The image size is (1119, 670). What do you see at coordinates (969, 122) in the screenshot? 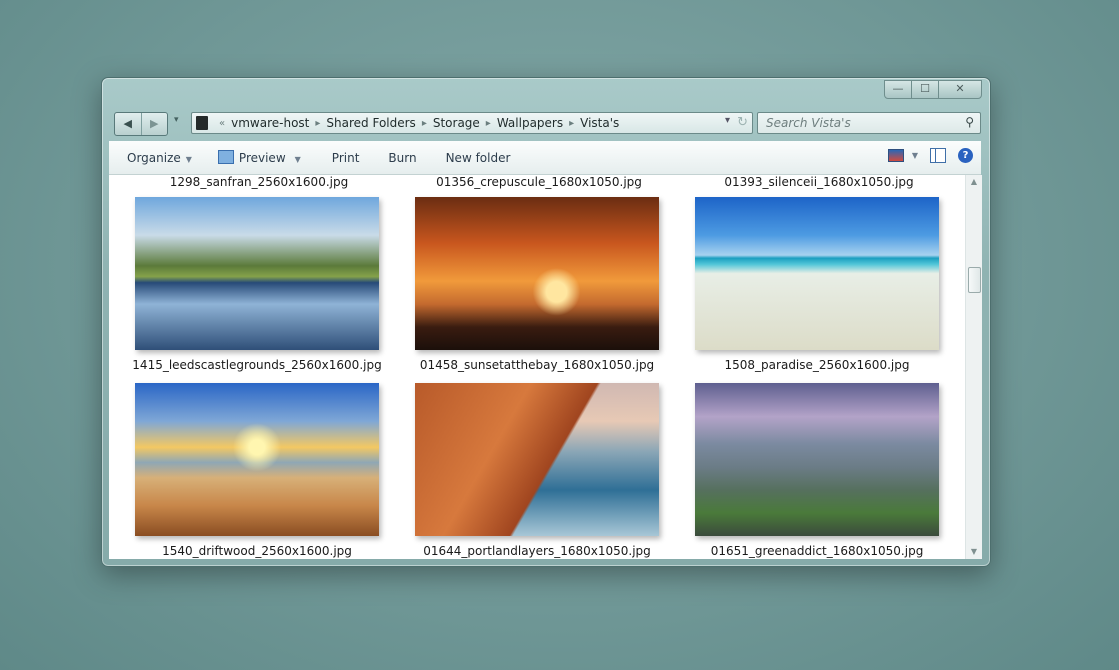
I see `search-icon: ⚲` at bounding box center [969, 122].